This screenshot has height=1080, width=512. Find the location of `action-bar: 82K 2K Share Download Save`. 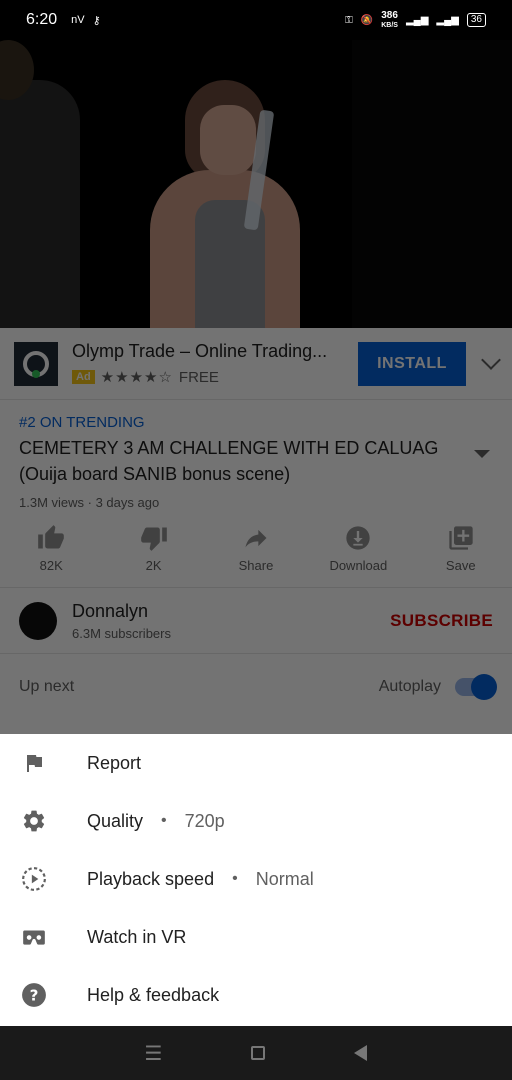

action-bar: 82K 2K Share Download Save is located at coordinates (256, 556).